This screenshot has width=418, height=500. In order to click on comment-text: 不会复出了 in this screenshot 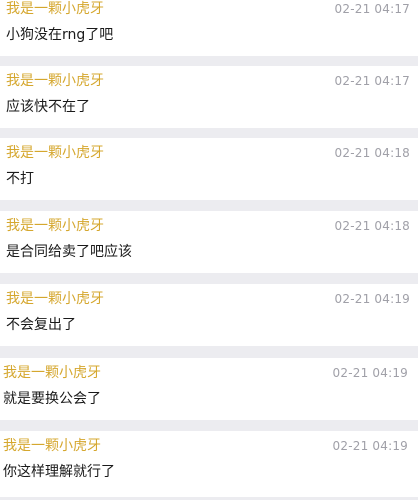, I will do `click(41, 325)`.